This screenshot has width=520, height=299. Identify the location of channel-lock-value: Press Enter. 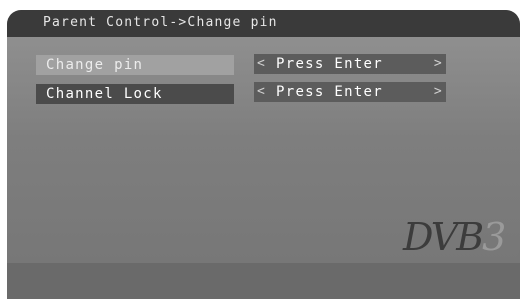
(330, 92).